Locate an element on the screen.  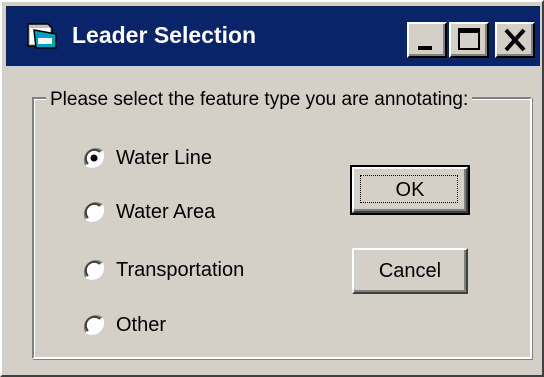
radio-label: Other is located at coordinates (141, 325).